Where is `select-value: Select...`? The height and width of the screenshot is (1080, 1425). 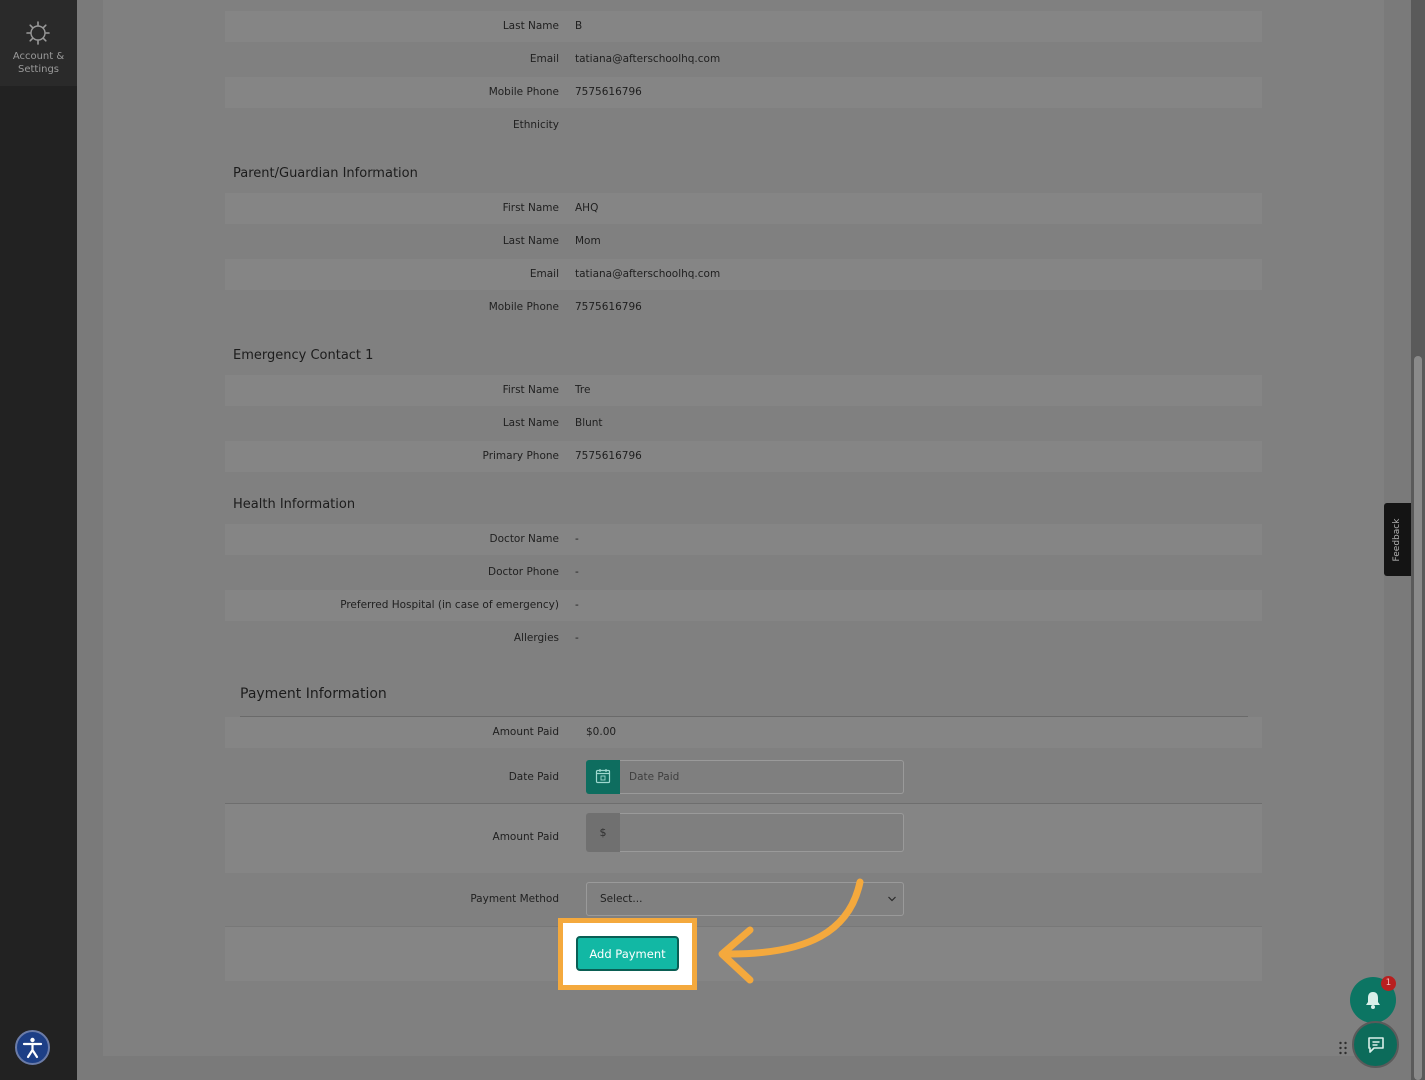 select-value: Select... is located at coordinates (621, 899).